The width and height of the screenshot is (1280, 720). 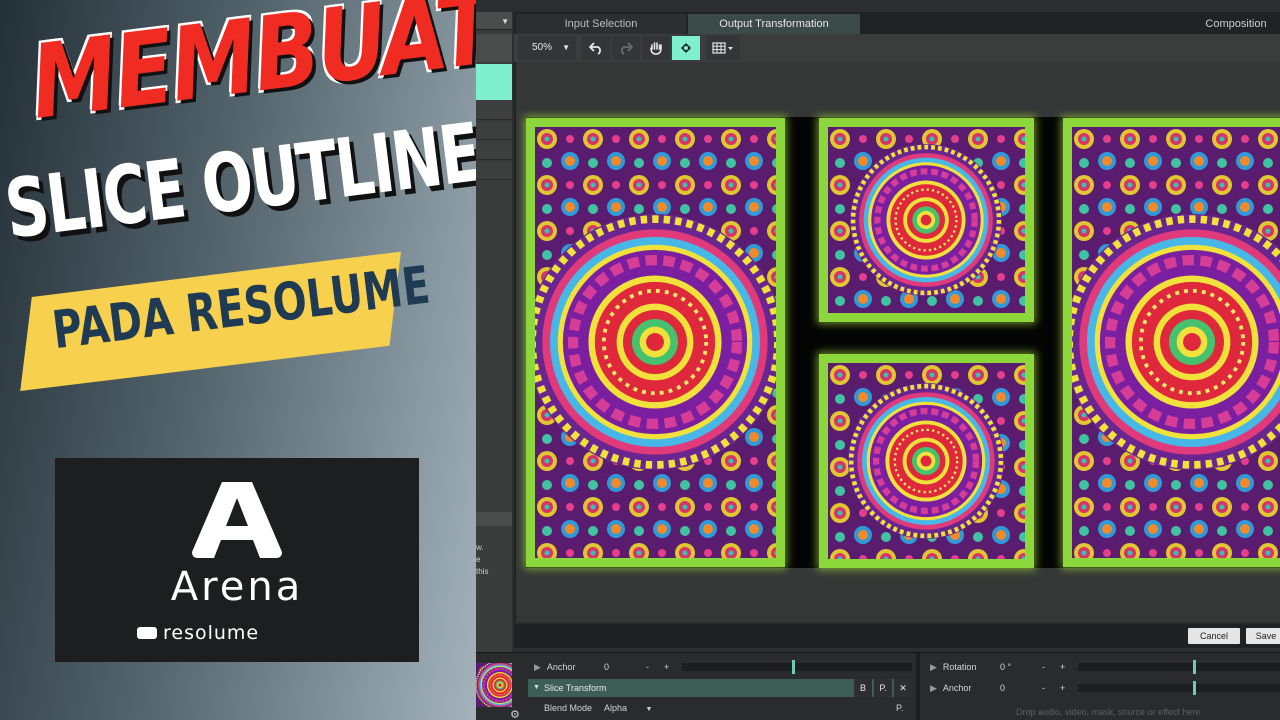 I want to click on anchor-row-left: ▶ Anchor 0 - +, so click(x=724, y=667).